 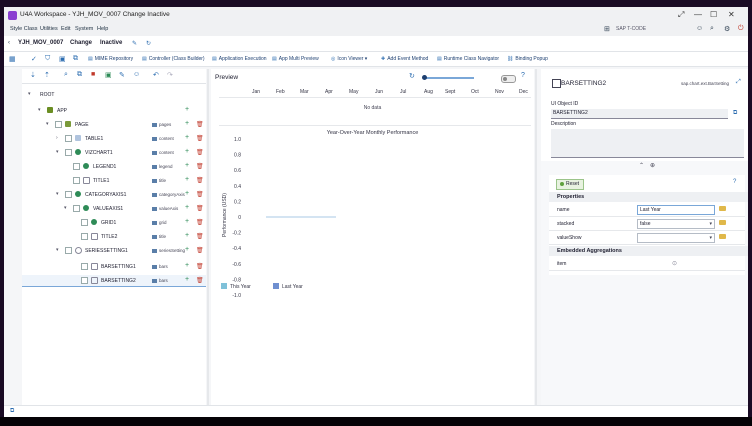 What do you see at coordinates (699, 28) in the screenshot?
I see `user-icon: ☺` at bounding box center [699, 28].